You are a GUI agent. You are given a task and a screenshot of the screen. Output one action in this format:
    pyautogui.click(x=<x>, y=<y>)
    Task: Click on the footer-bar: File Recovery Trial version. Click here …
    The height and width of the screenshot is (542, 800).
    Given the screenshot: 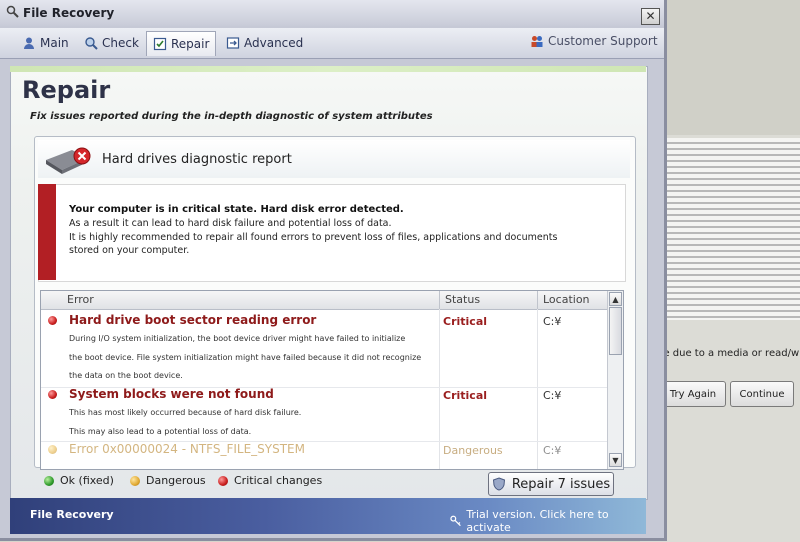 What is the action you would take?
    pyautogui.click(x=328, y=516)
    